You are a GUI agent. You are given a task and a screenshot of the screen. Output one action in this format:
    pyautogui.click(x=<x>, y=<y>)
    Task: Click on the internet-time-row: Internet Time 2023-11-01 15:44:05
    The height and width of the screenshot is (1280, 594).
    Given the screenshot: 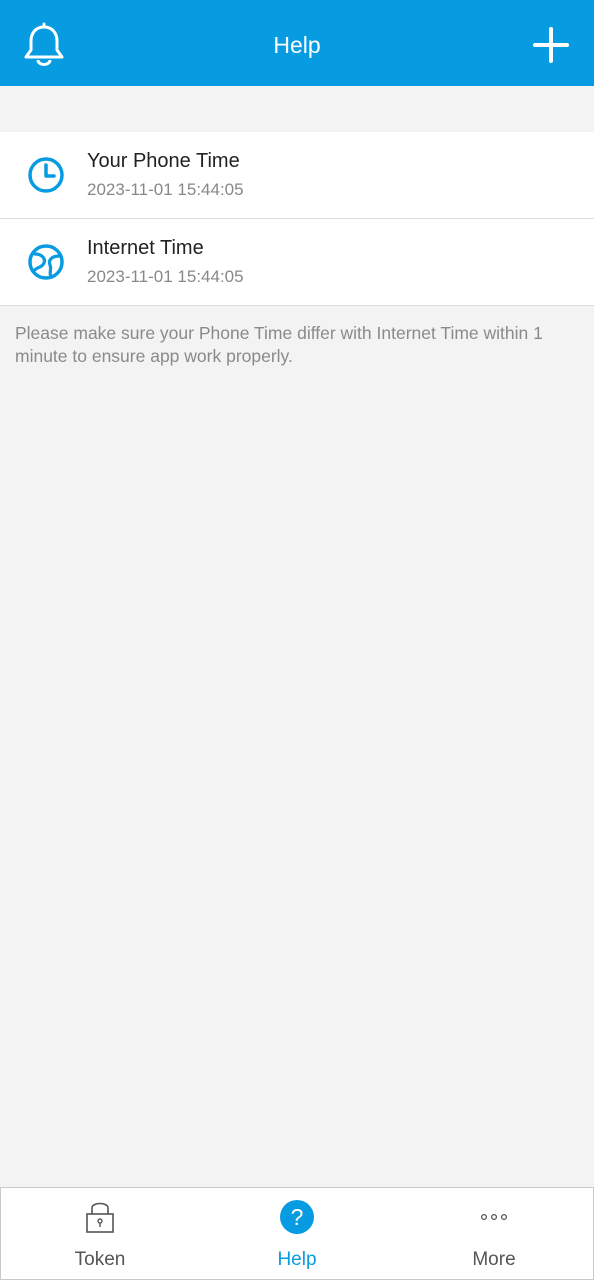 What is the action you would take?
    pyautogui.click(x=297, y=262)
    